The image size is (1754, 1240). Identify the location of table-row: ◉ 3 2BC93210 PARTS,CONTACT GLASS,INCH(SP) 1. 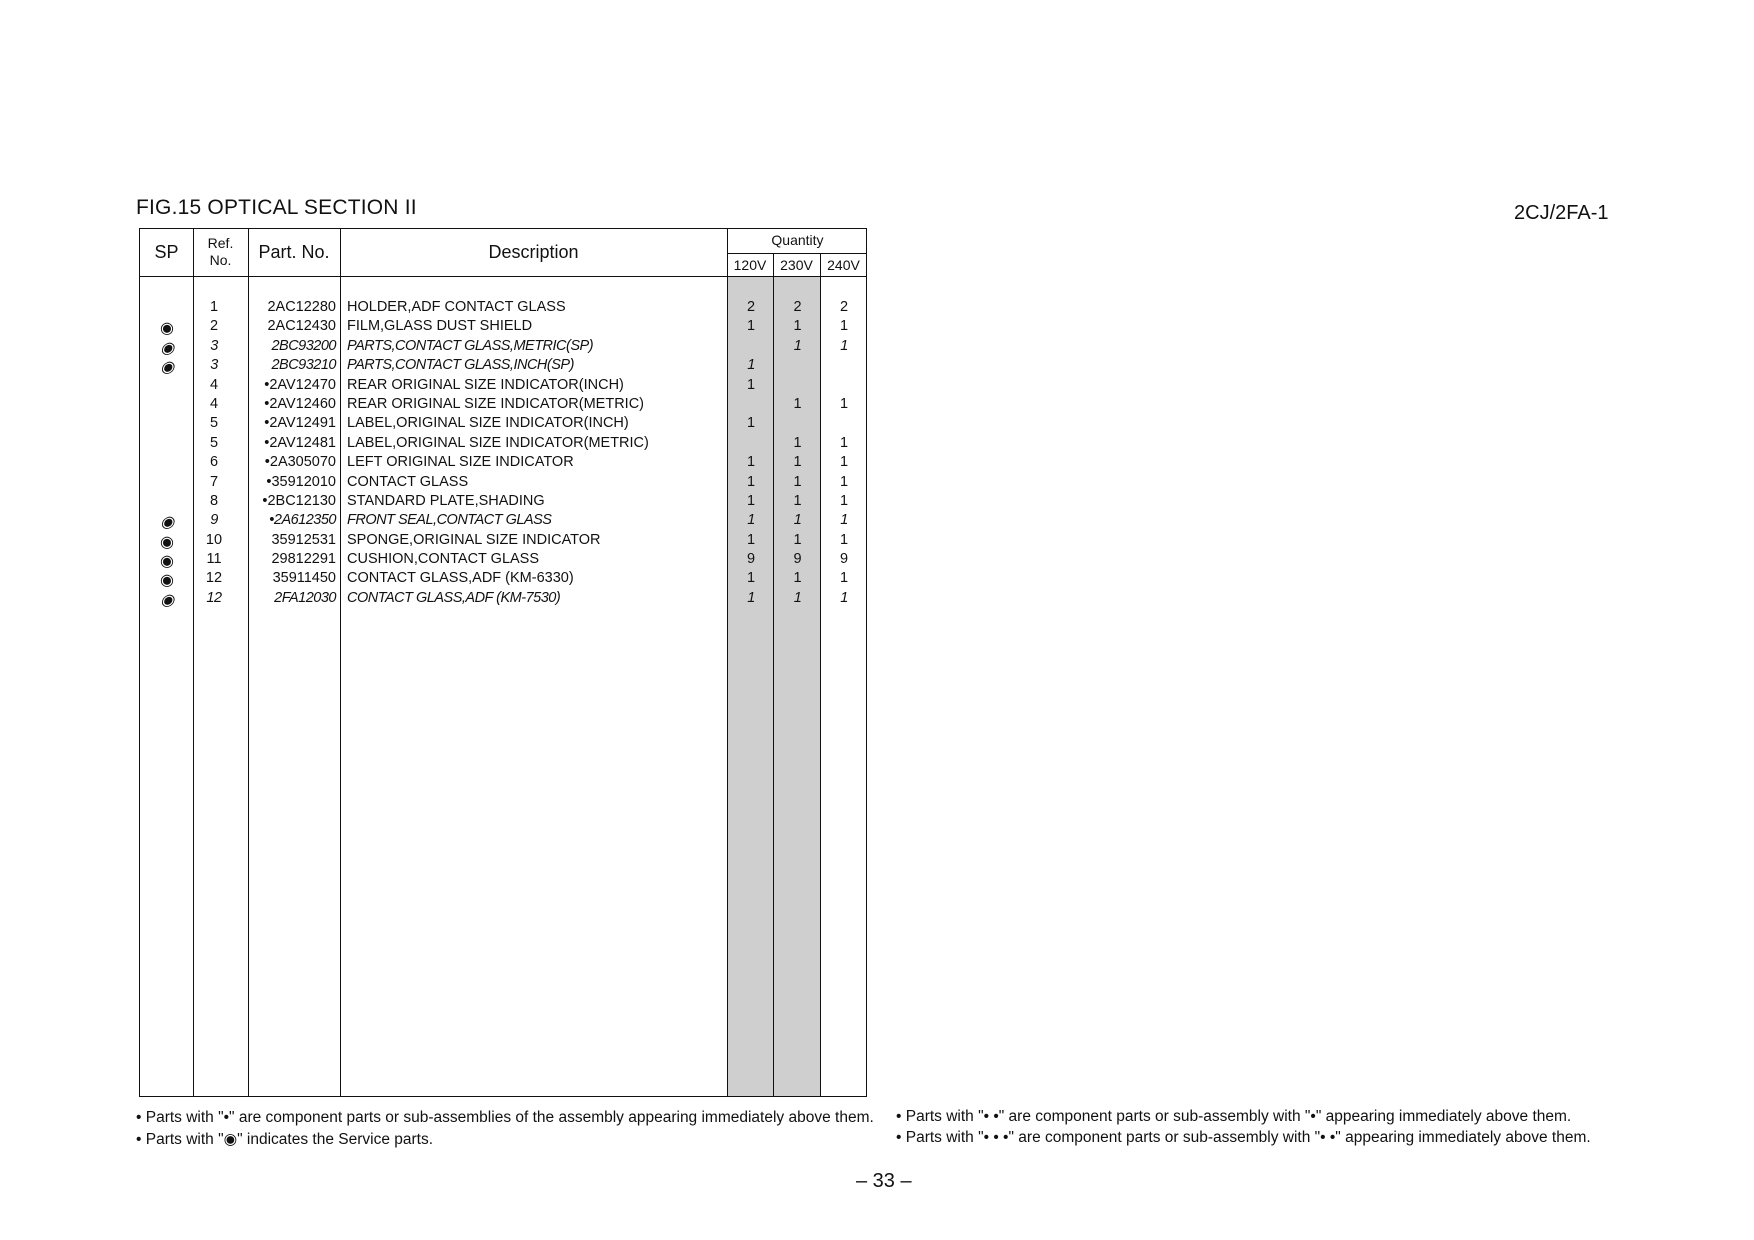
(503, 366).